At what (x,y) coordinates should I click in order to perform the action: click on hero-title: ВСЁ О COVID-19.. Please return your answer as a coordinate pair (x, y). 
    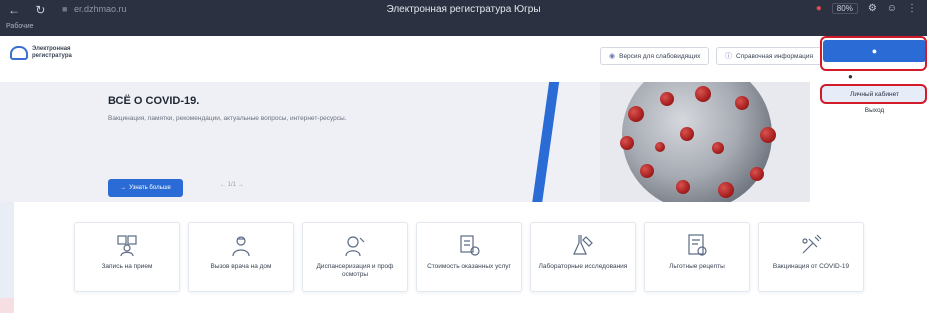
    Looking at the image, I should click on (154, 101).